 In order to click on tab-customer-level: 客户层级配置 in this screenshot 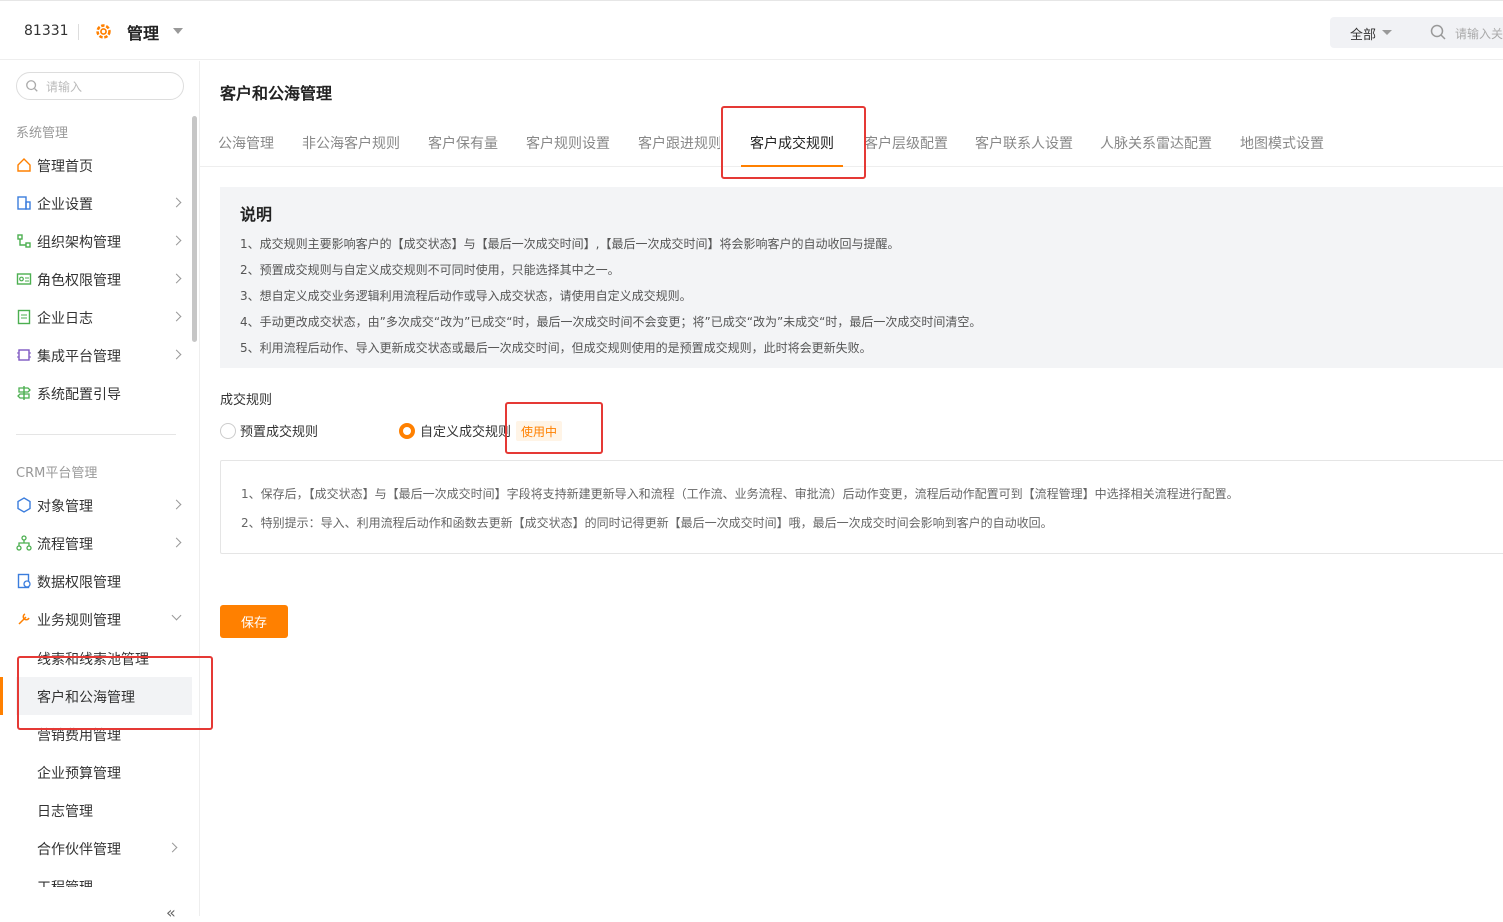, I will do `click(906, 143)`.